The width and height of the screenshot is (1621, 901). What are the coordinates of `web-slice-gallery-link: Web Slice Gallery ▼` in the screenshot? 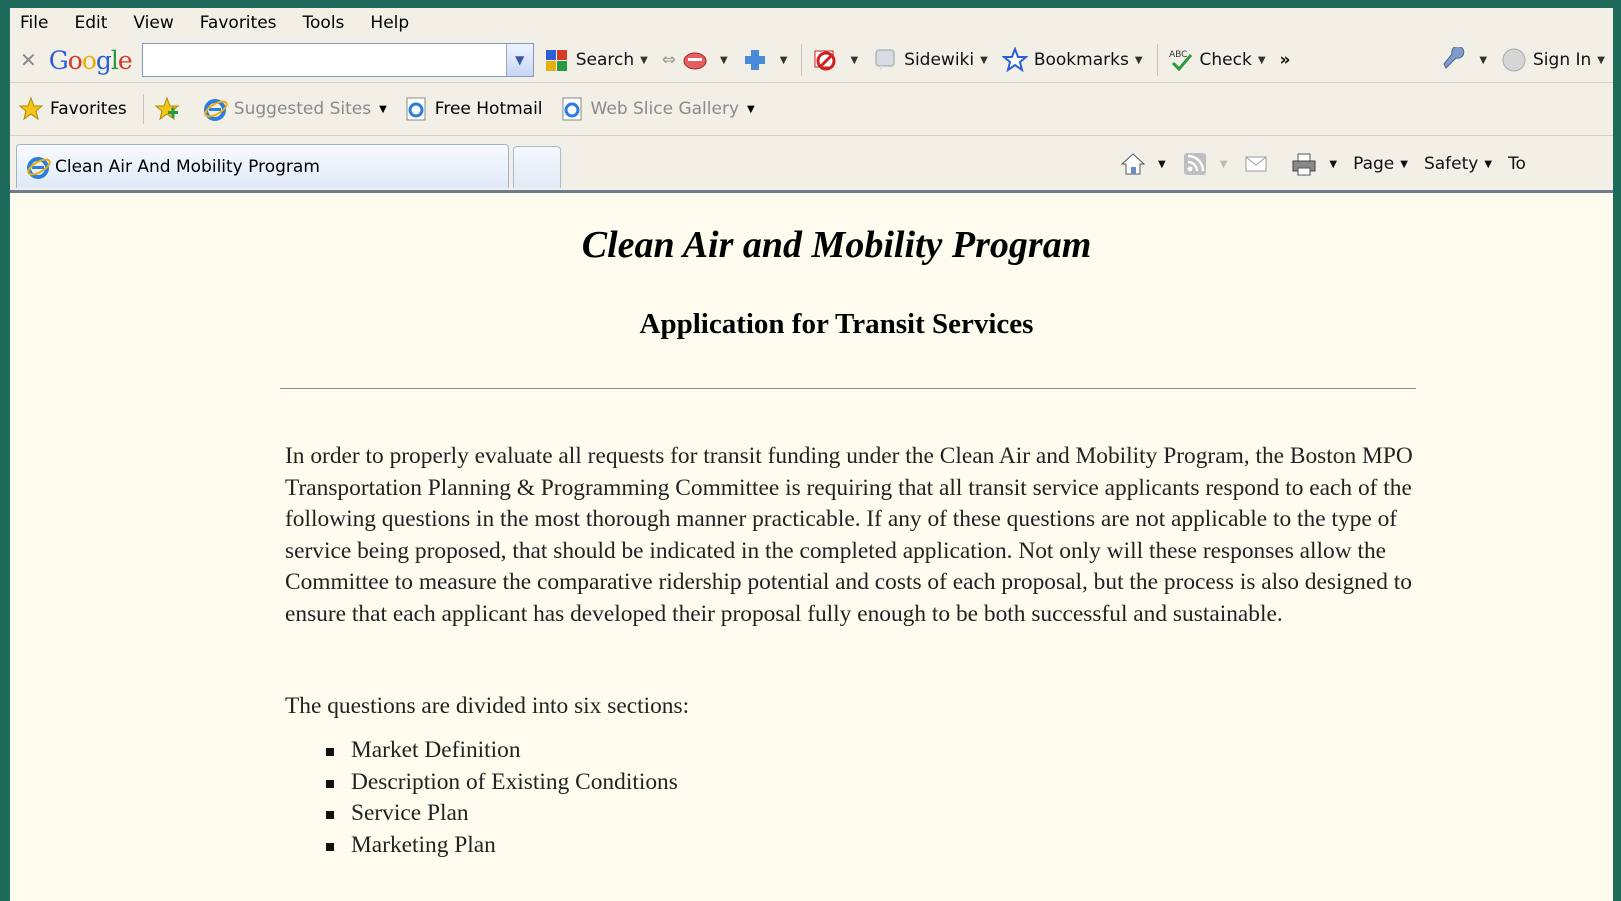 It's located at (657, 109).